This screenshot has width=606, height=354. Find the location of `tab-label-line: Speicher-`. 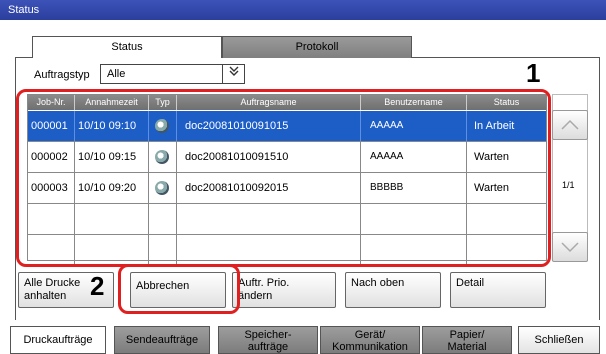

tab-label-line: Speicher- is located at coordinates (268, 335).